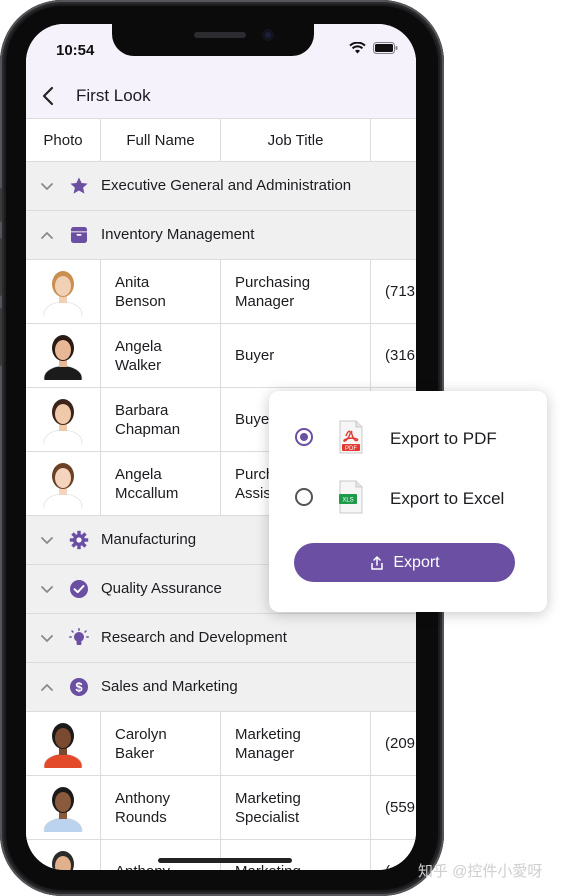  What do you see at coordinates (443, 438) in the screenshot?
I see `export-pdf-label: Export to PDF` at bounding box center [443, 438].